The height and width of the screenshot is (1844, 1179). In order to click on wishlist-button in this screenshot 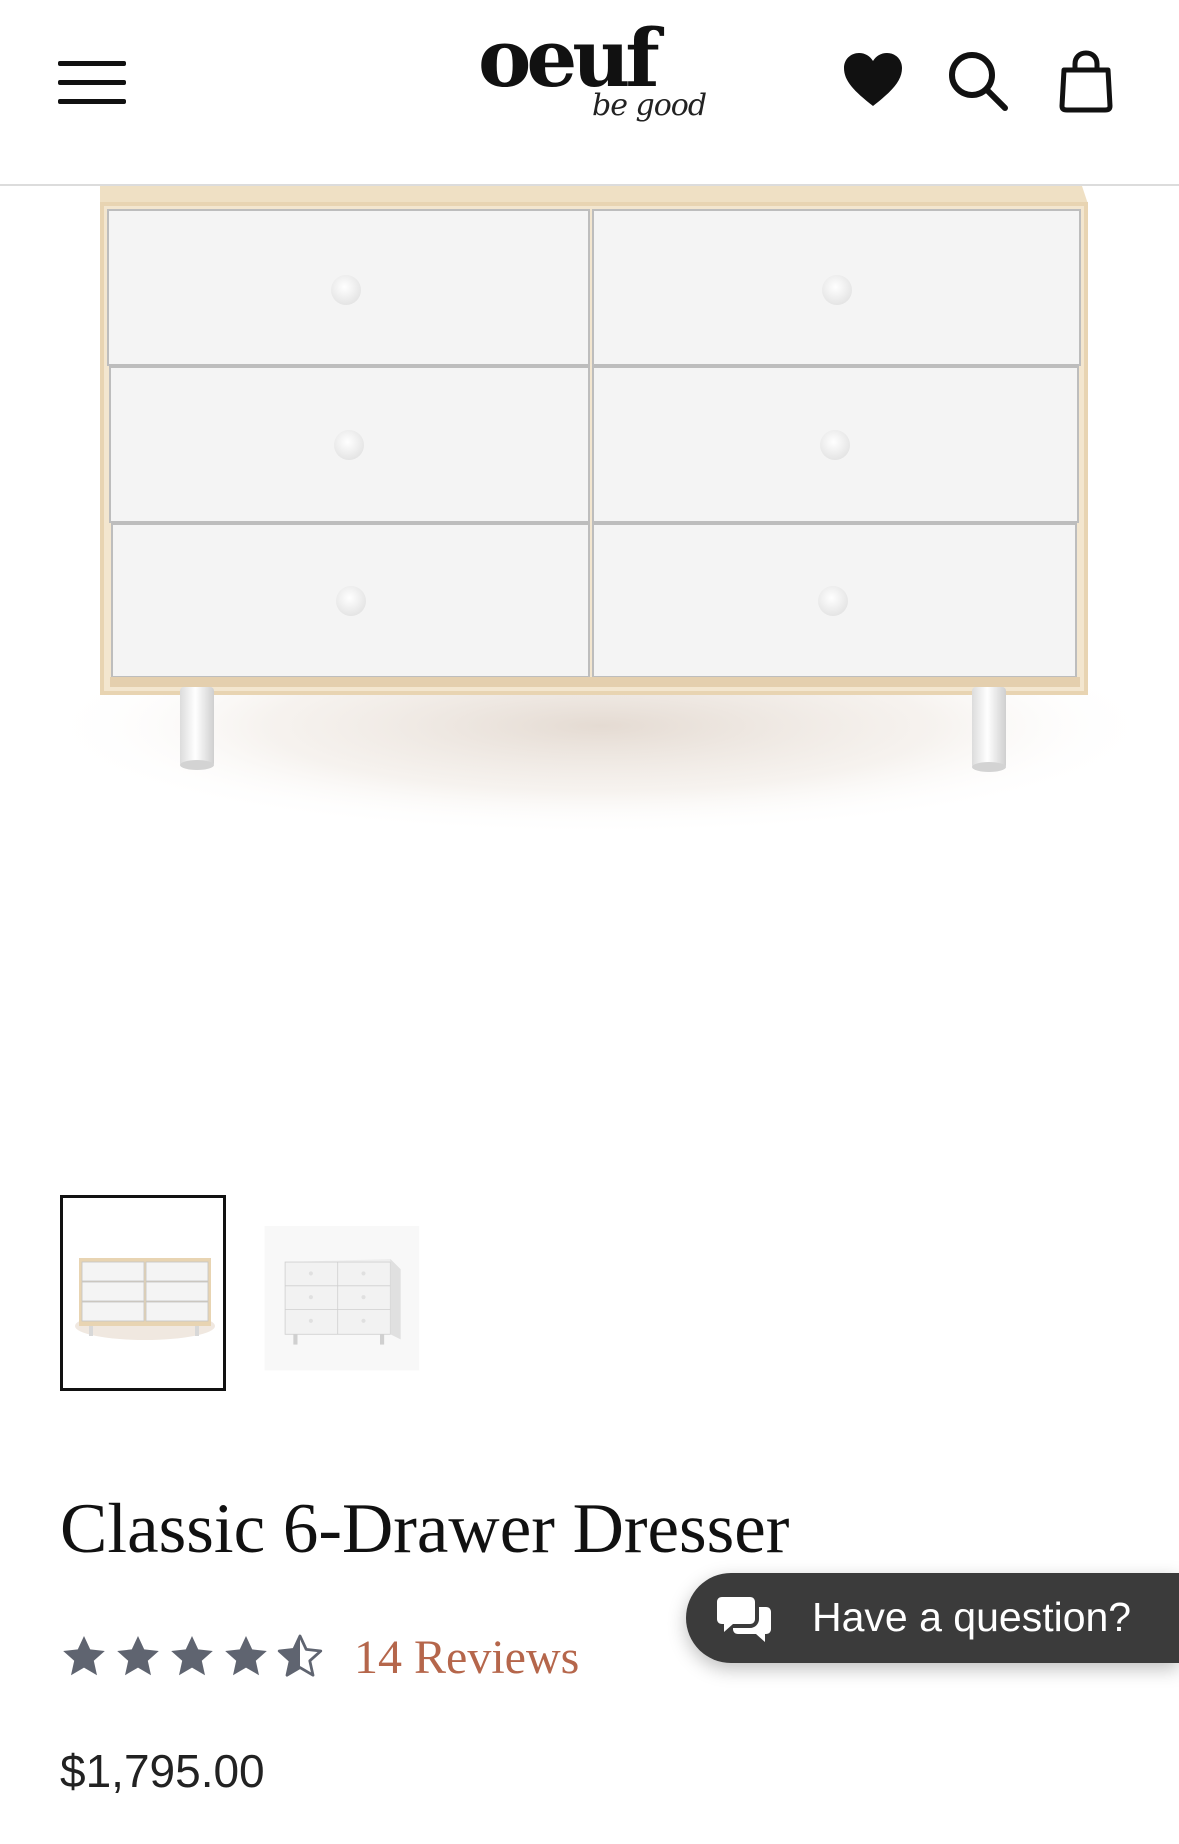, I will do `click(873, 81)`.